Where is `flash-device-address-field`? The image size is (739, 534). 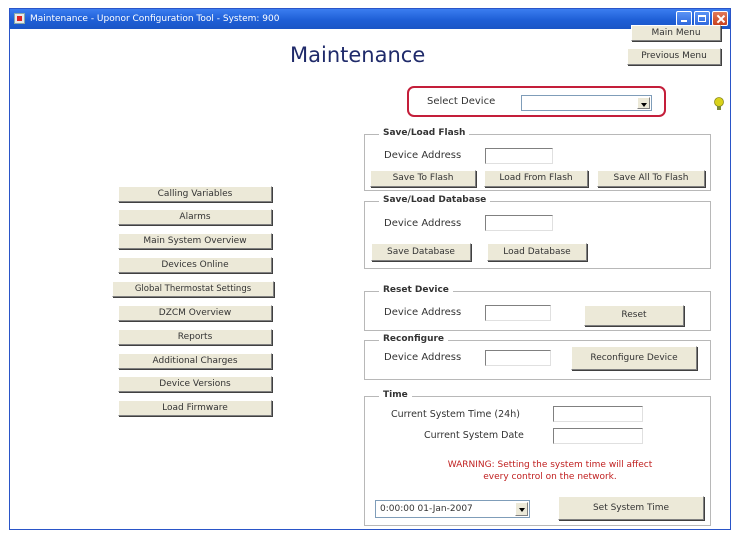 flash-device-address-field is located at coordinates (519, 156).